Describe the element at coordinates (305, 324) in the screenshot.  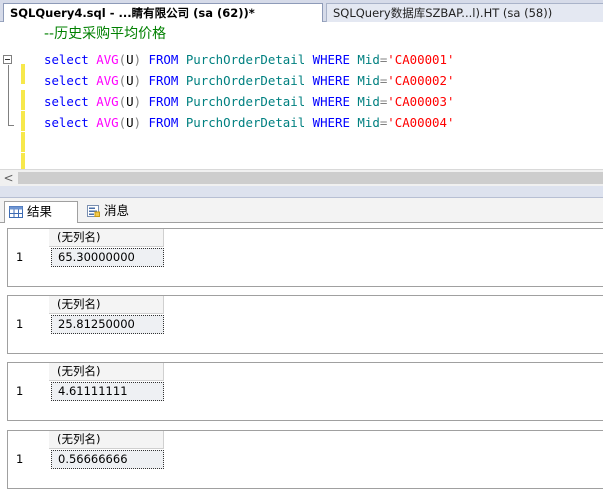
I see `result-grid-2: (无列名) 1 25.81250000` at that location.